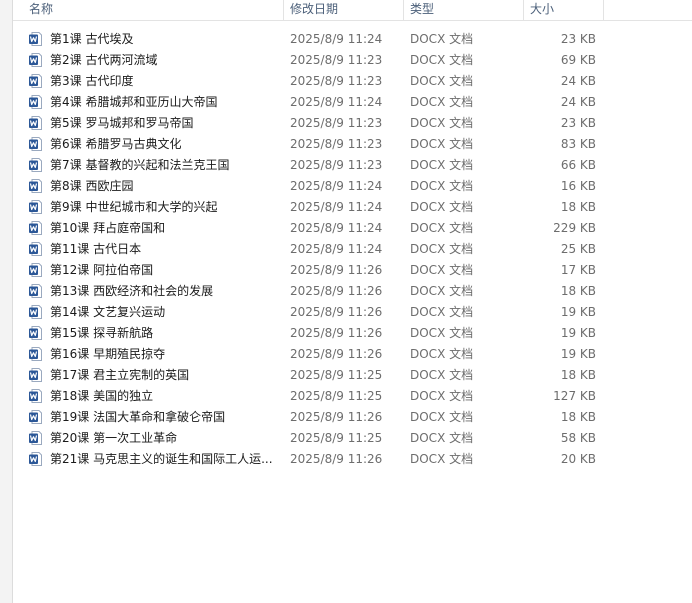 This screenshot has width=692, height=603. I want to click on file-row: 第3课 古代印度 2025/8/9 11:23 DOCX 文档 24 KB, so click(352, 81).